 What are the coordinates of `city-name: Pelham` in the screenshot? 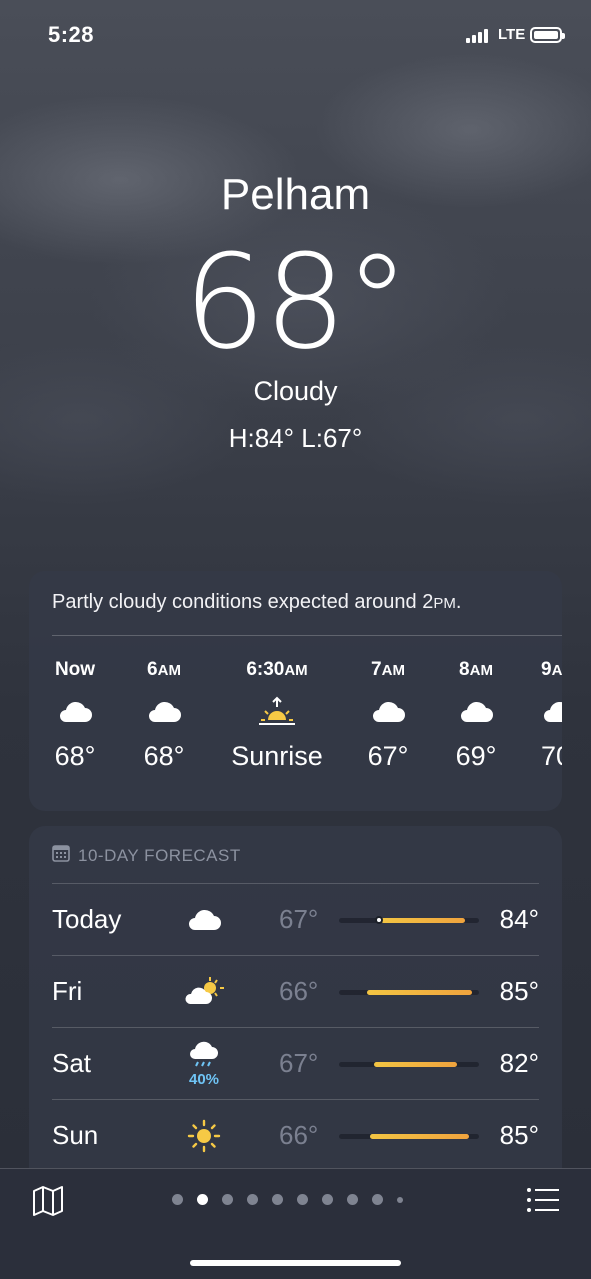 It's located at (295, 194).